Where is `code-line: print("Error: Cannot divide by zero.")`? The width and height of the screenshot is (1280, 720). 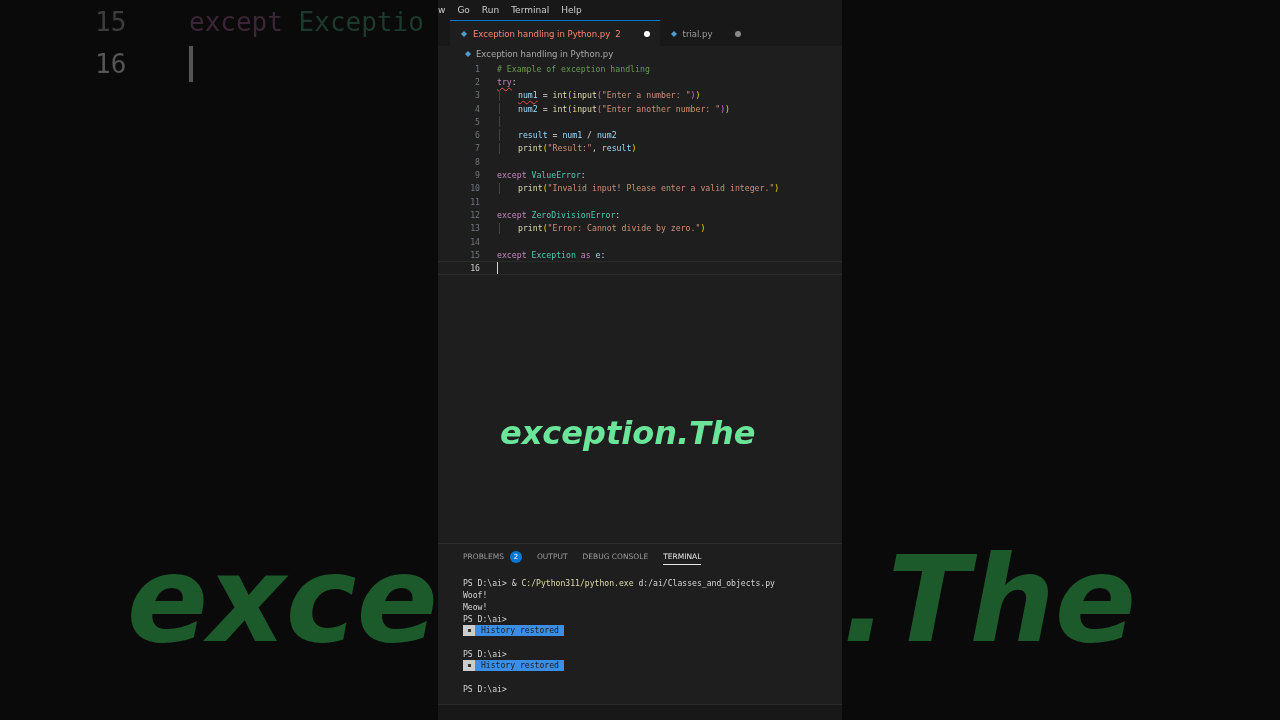
code-line: print("Error: Cannot divide by zero.") is located at coordinates (612, 228).